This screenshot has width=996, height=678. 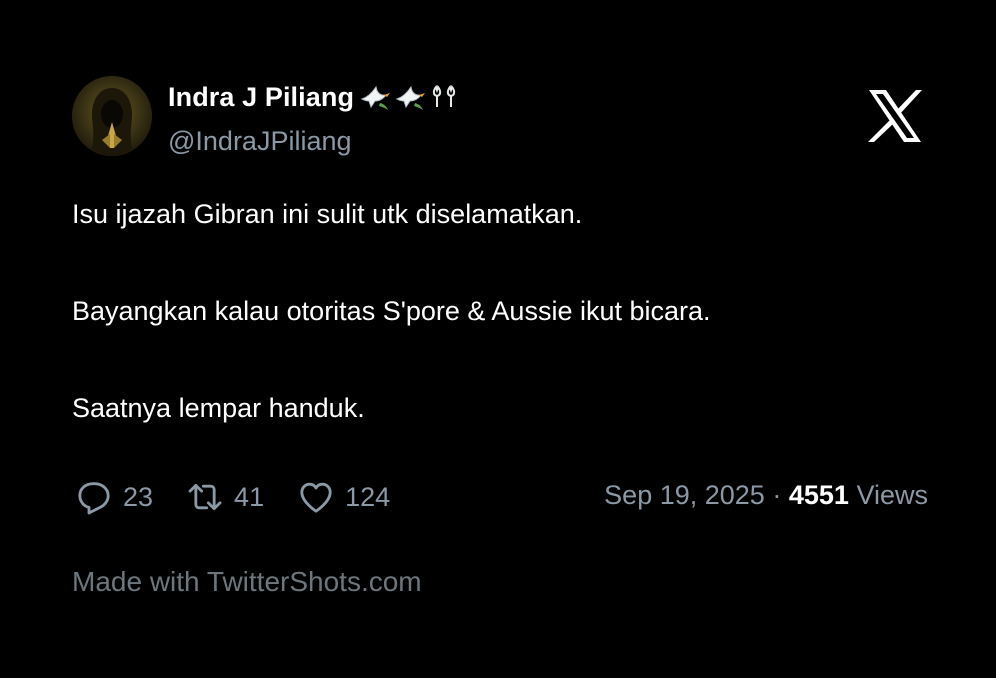 I want to click on views-count: 4551, so click(x=818, y=495).